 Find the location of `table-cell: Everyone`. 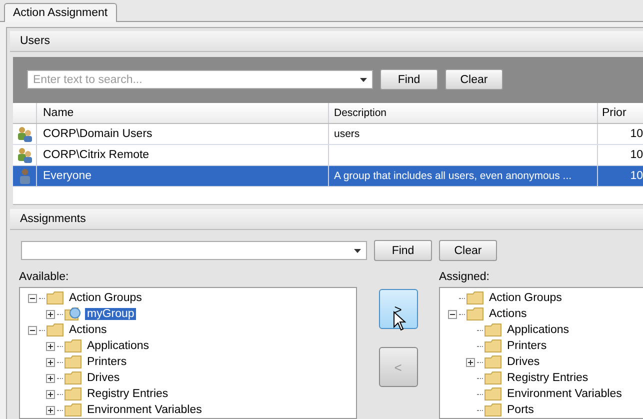

table-cell: Everyone is located at coordinates (183, 176).